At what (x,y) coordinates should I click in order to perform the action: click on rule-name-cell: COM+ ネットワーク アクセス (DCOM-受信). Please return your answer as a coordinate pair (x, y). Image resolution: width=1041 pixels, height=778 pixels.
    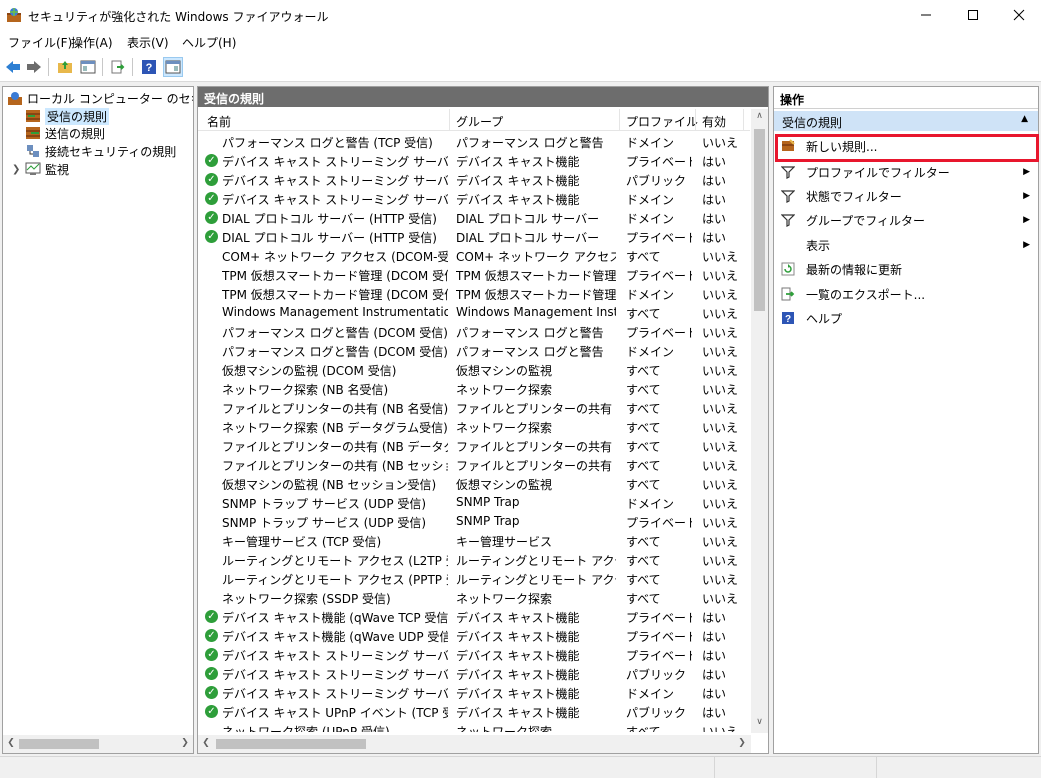
    Looking at the image, I should click on (335, 257).